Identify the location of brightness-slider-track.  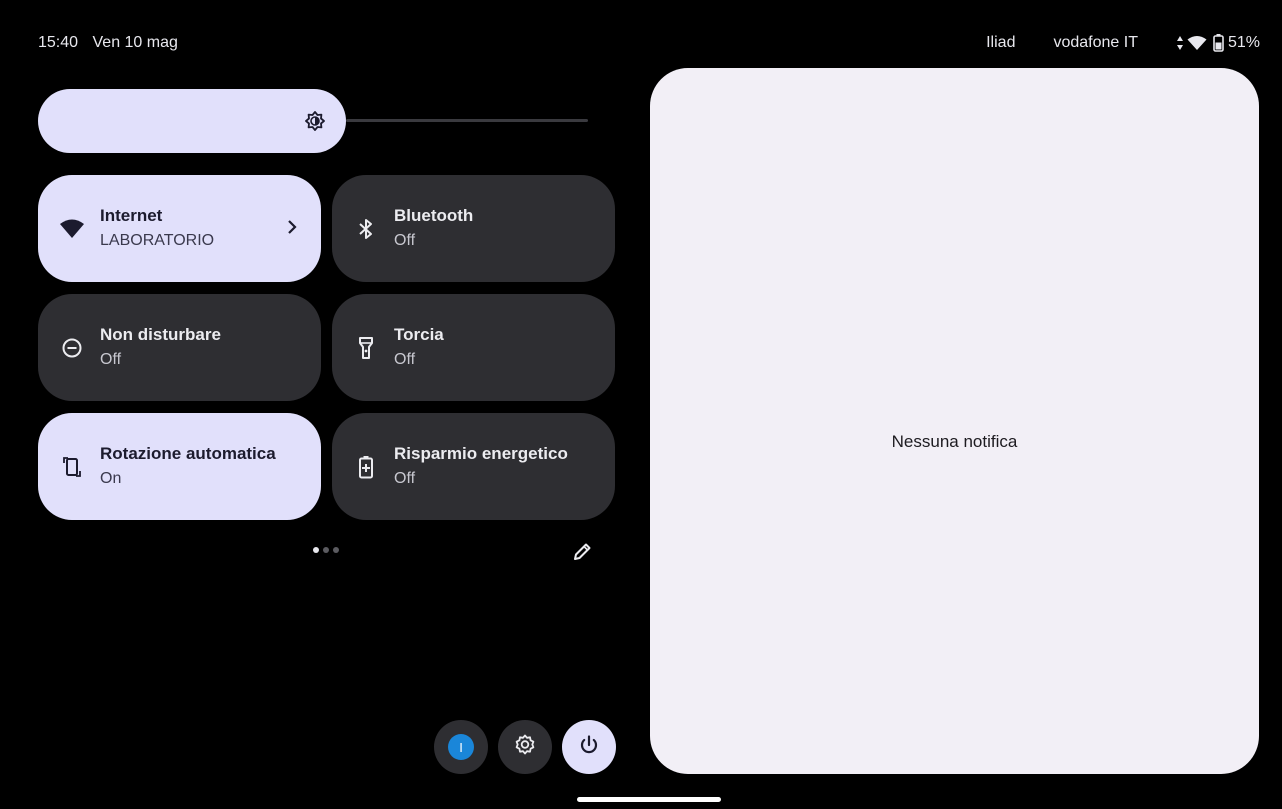
(467, 120).